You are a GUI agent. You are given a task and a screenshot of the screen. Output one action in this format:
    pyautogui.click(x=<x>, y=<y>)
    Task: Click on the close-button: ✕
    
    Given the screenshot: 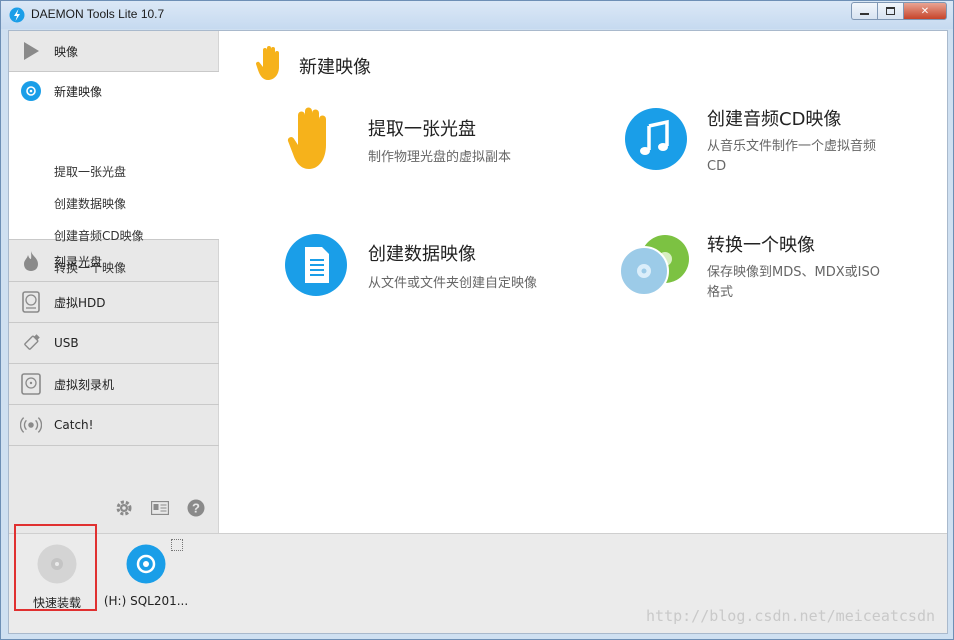 What is the action you would take?
    pyautogui.click(x=925, y=11)
    